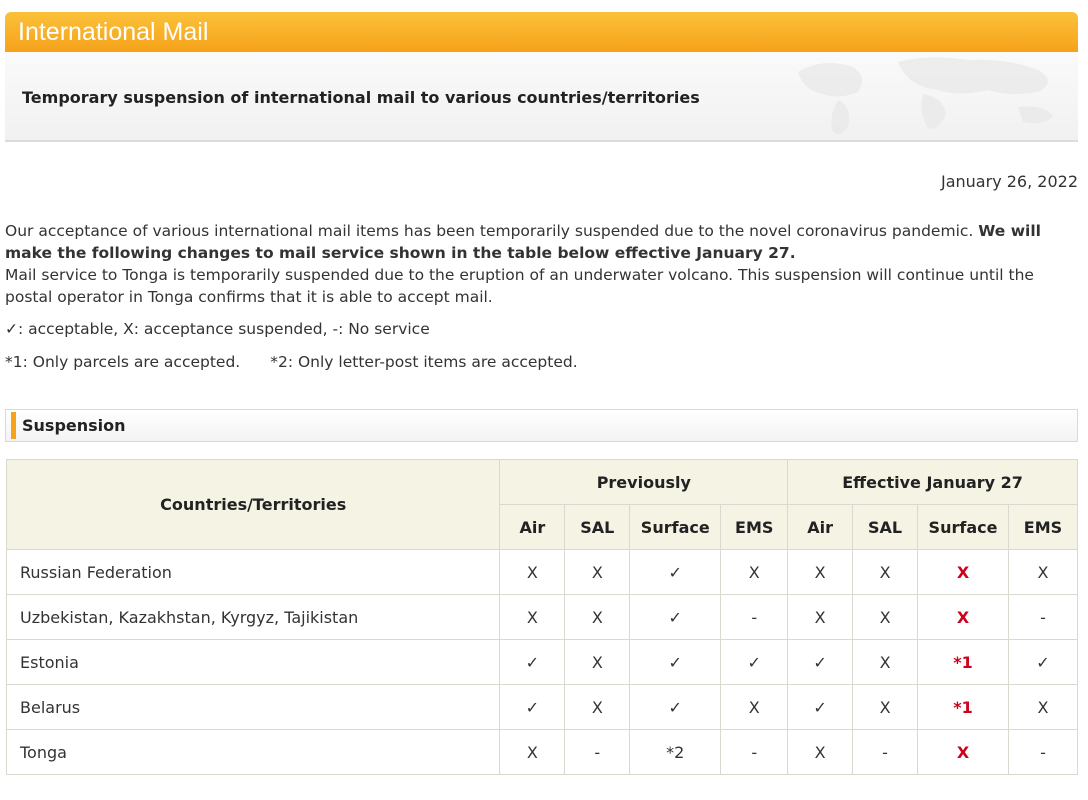 The height and width of the screenshot is (800, 1088). What do you see at coordinates (253, 707) in the screenshot?
I see `country-cell: Belarus` at bounding box center [253, 707].